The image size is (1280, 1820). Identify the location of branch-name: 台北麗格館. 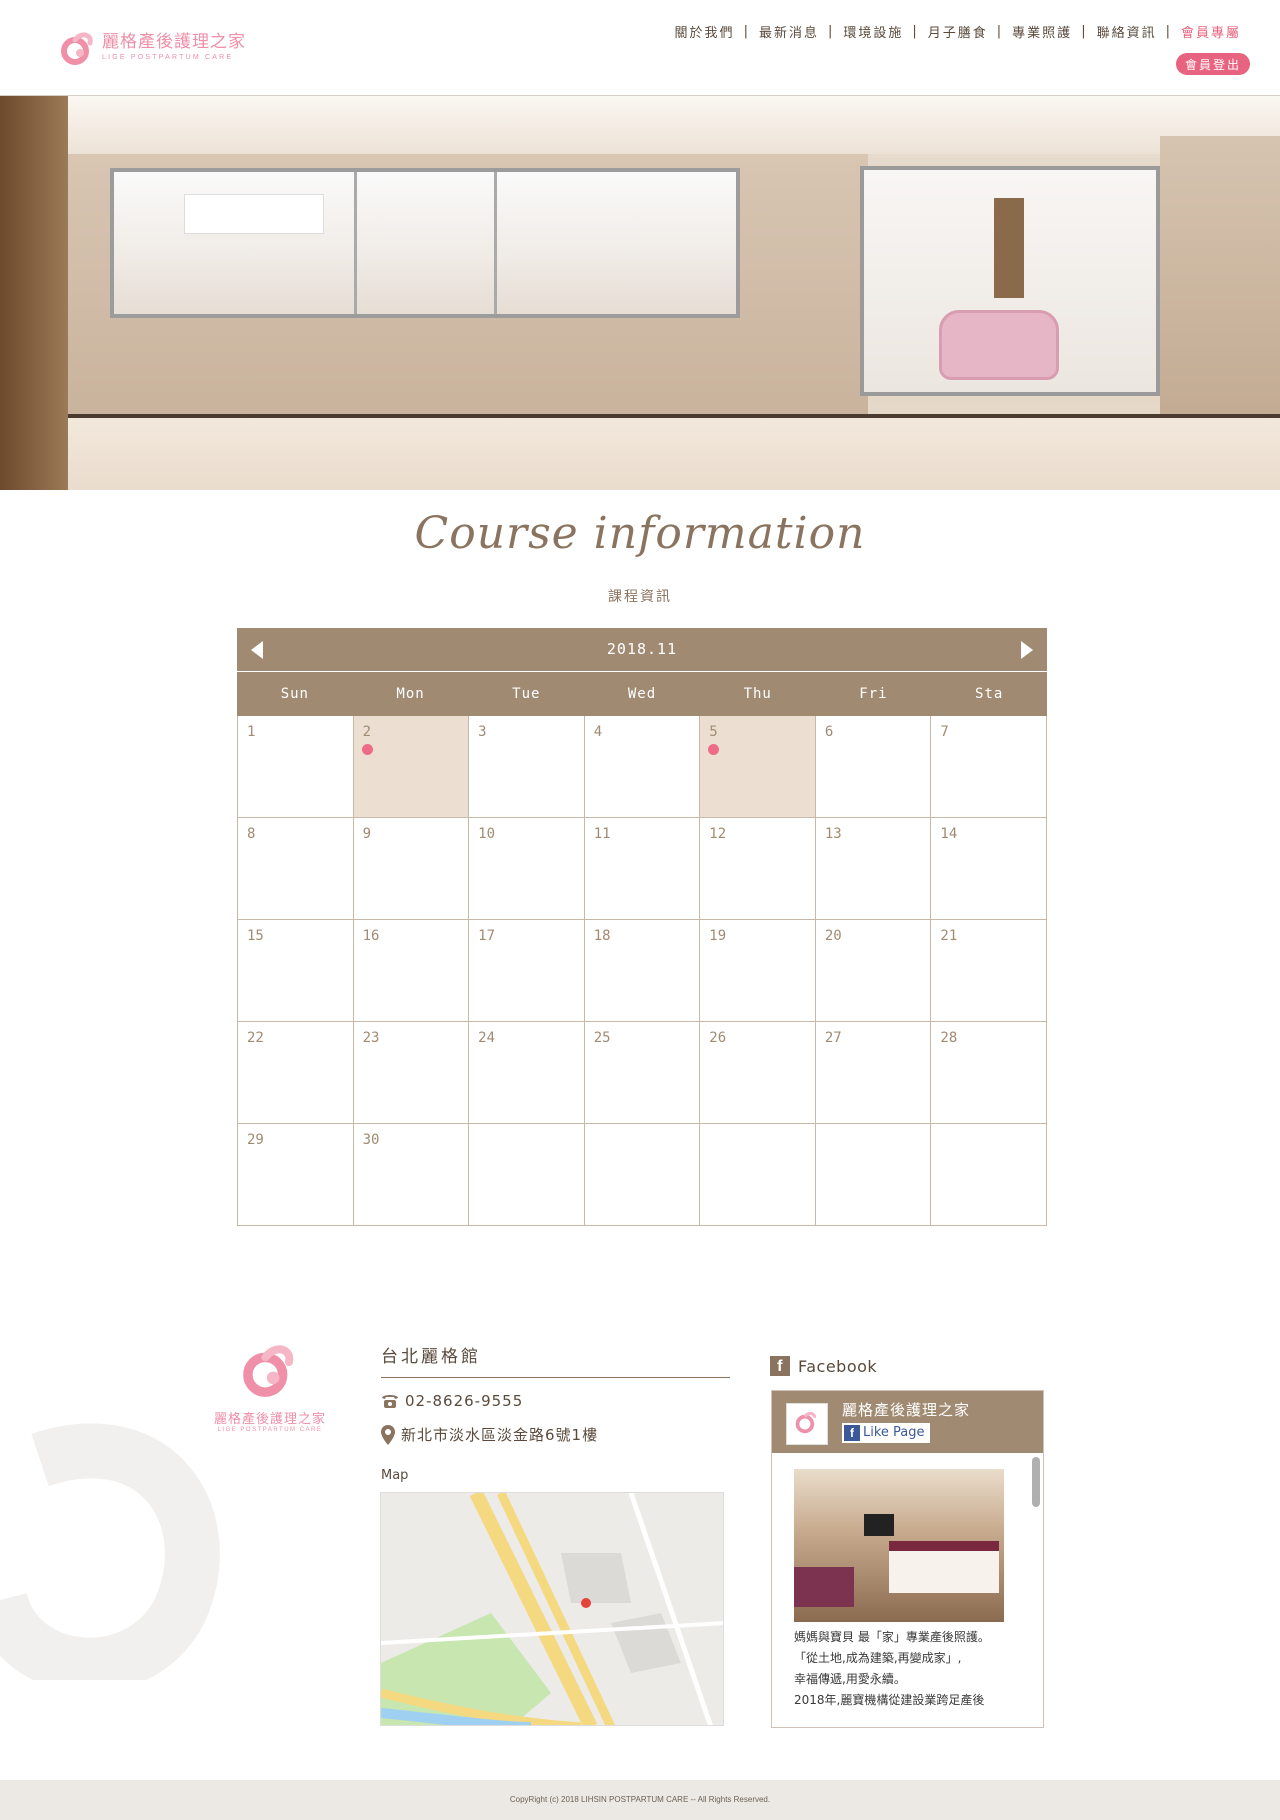
(555, 1360).